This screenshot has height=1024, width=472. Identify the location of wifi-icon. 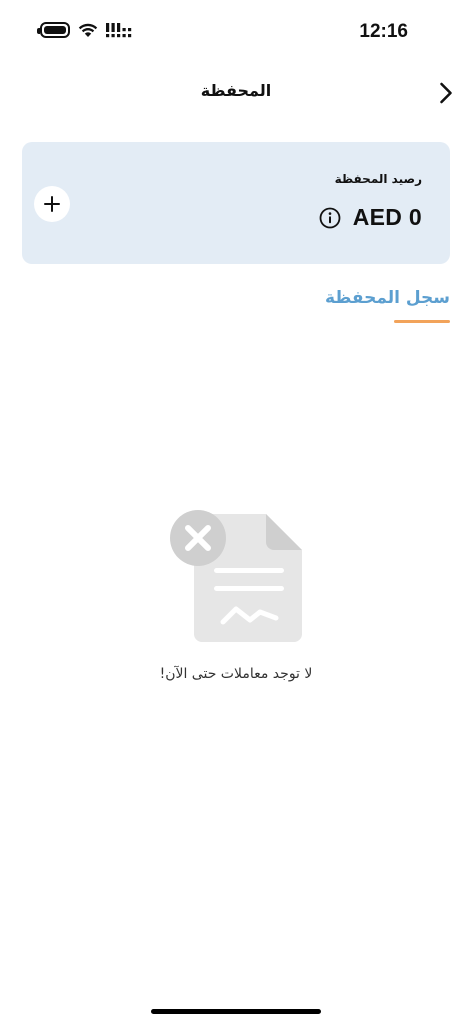
(88, 30).